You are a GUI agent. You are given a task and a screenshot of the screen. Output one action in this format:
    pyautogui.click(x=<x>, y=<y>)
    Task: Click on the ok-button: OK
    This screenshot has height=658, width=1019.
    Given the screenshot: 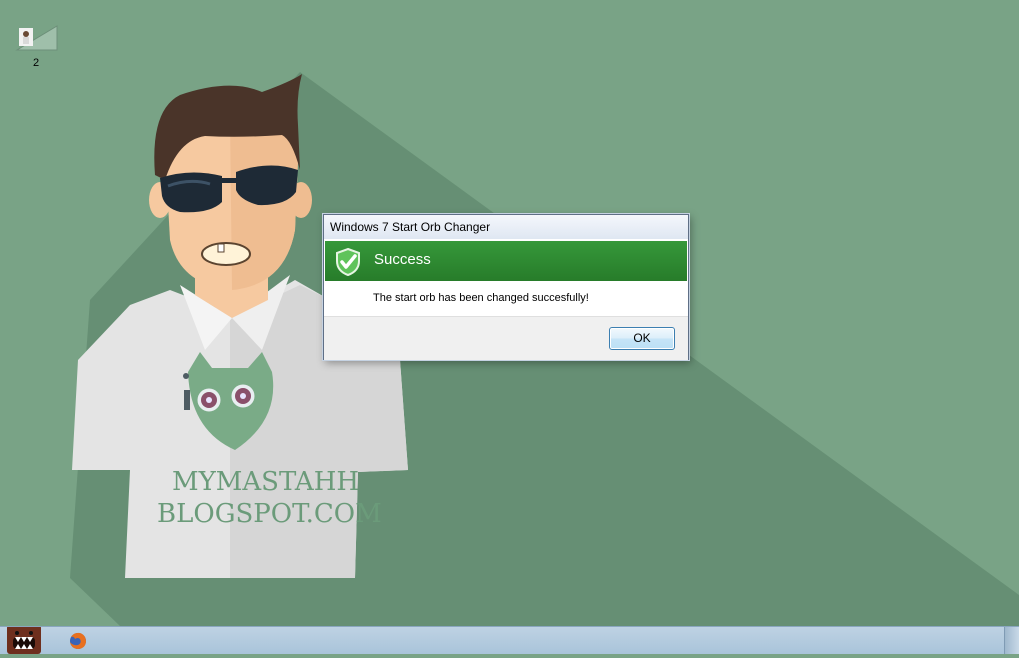 What is the action you would take?
    pyautogui.click(x=642, y=338)
    